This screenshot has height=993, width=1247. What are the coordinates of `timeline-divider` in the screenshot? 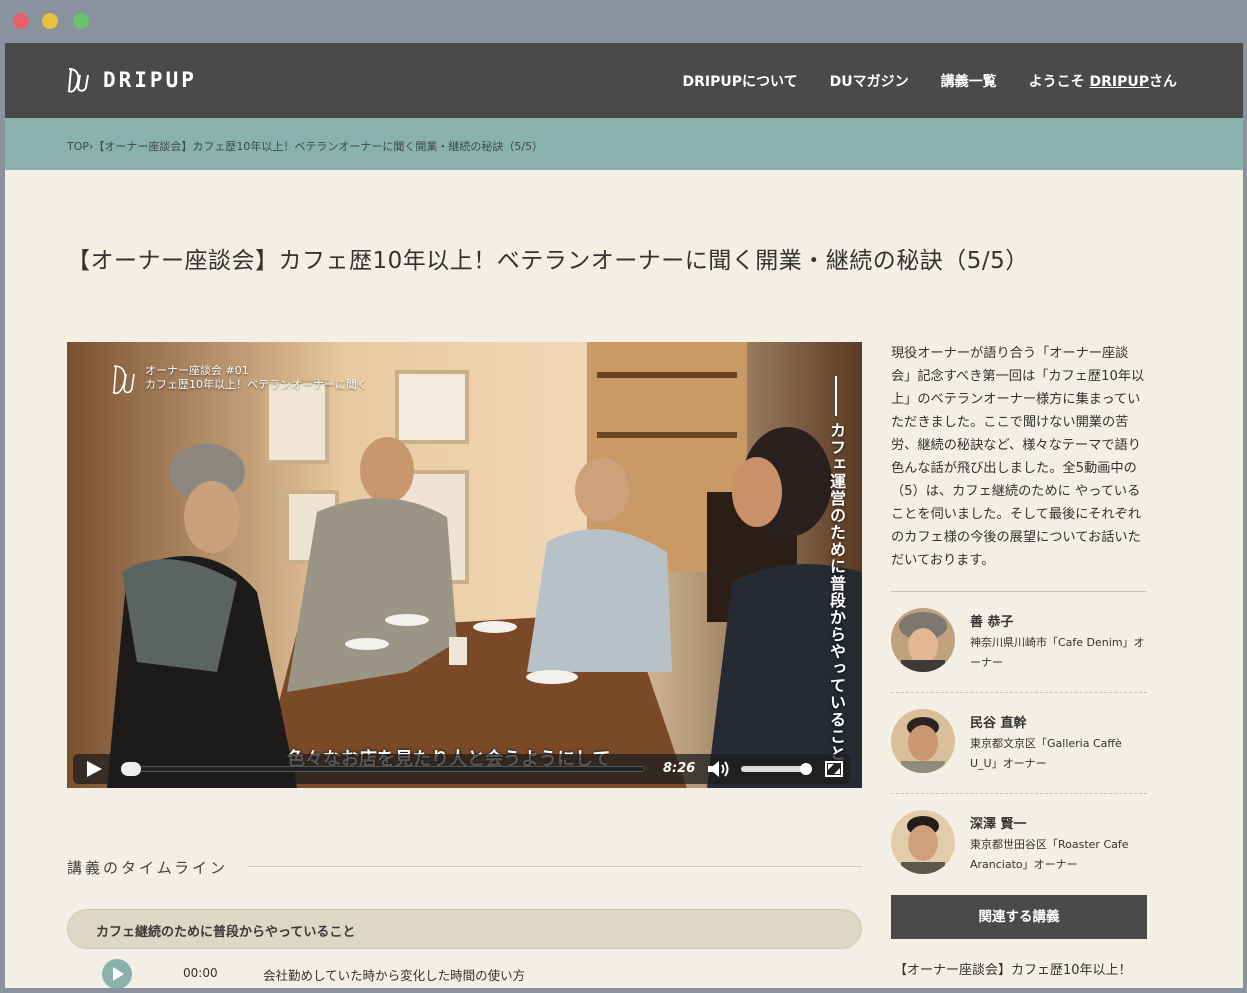 It's located at (555, 866).